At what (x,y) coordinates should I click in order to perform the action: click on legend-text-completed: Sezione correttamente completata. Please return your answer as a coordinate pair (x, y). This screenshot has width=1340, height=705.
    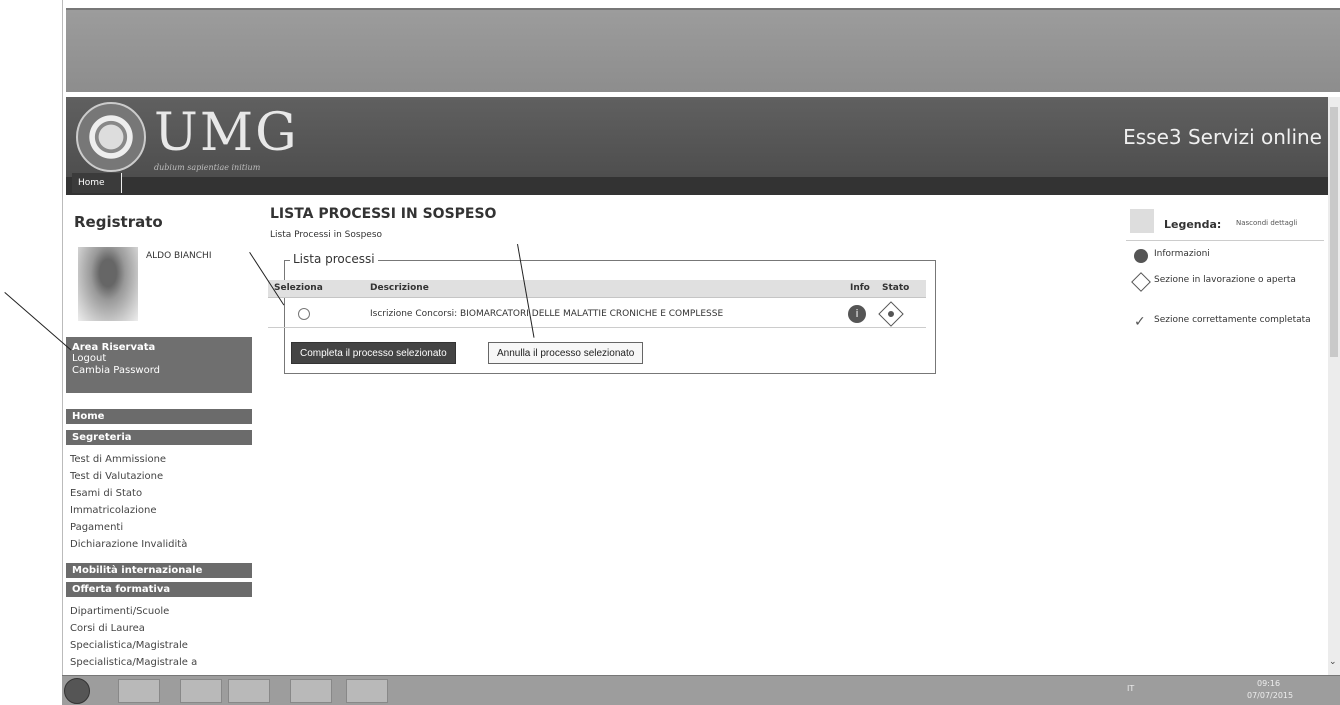
    Looking at the image, I should click on (1232, 320).